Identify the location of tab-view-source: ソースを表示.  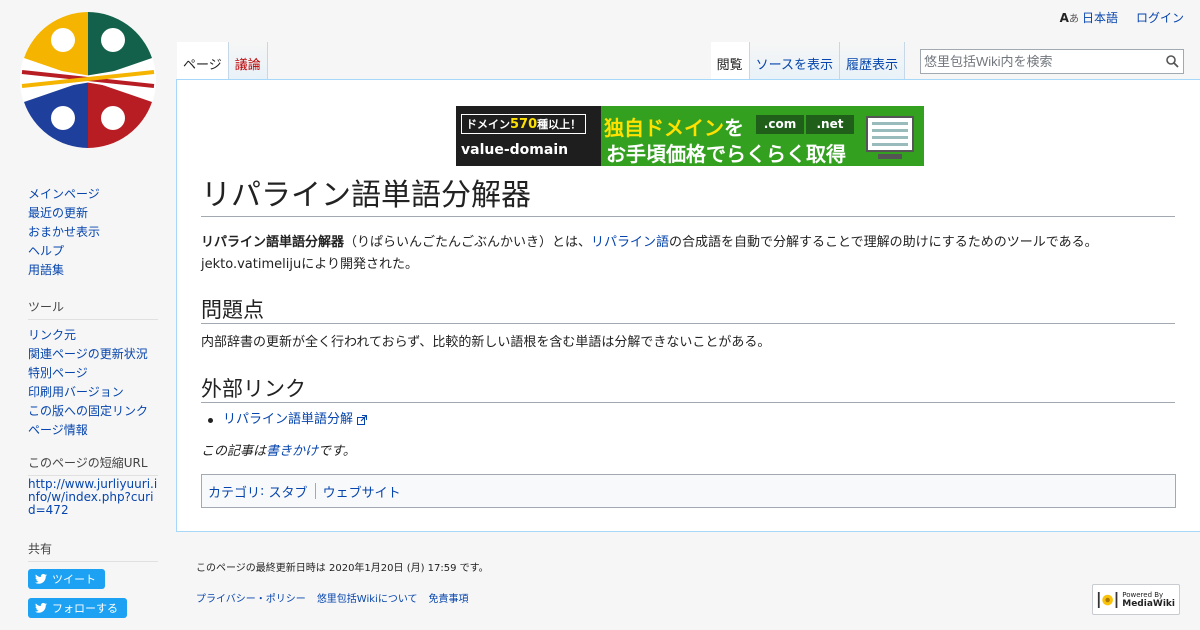
(794, 61).